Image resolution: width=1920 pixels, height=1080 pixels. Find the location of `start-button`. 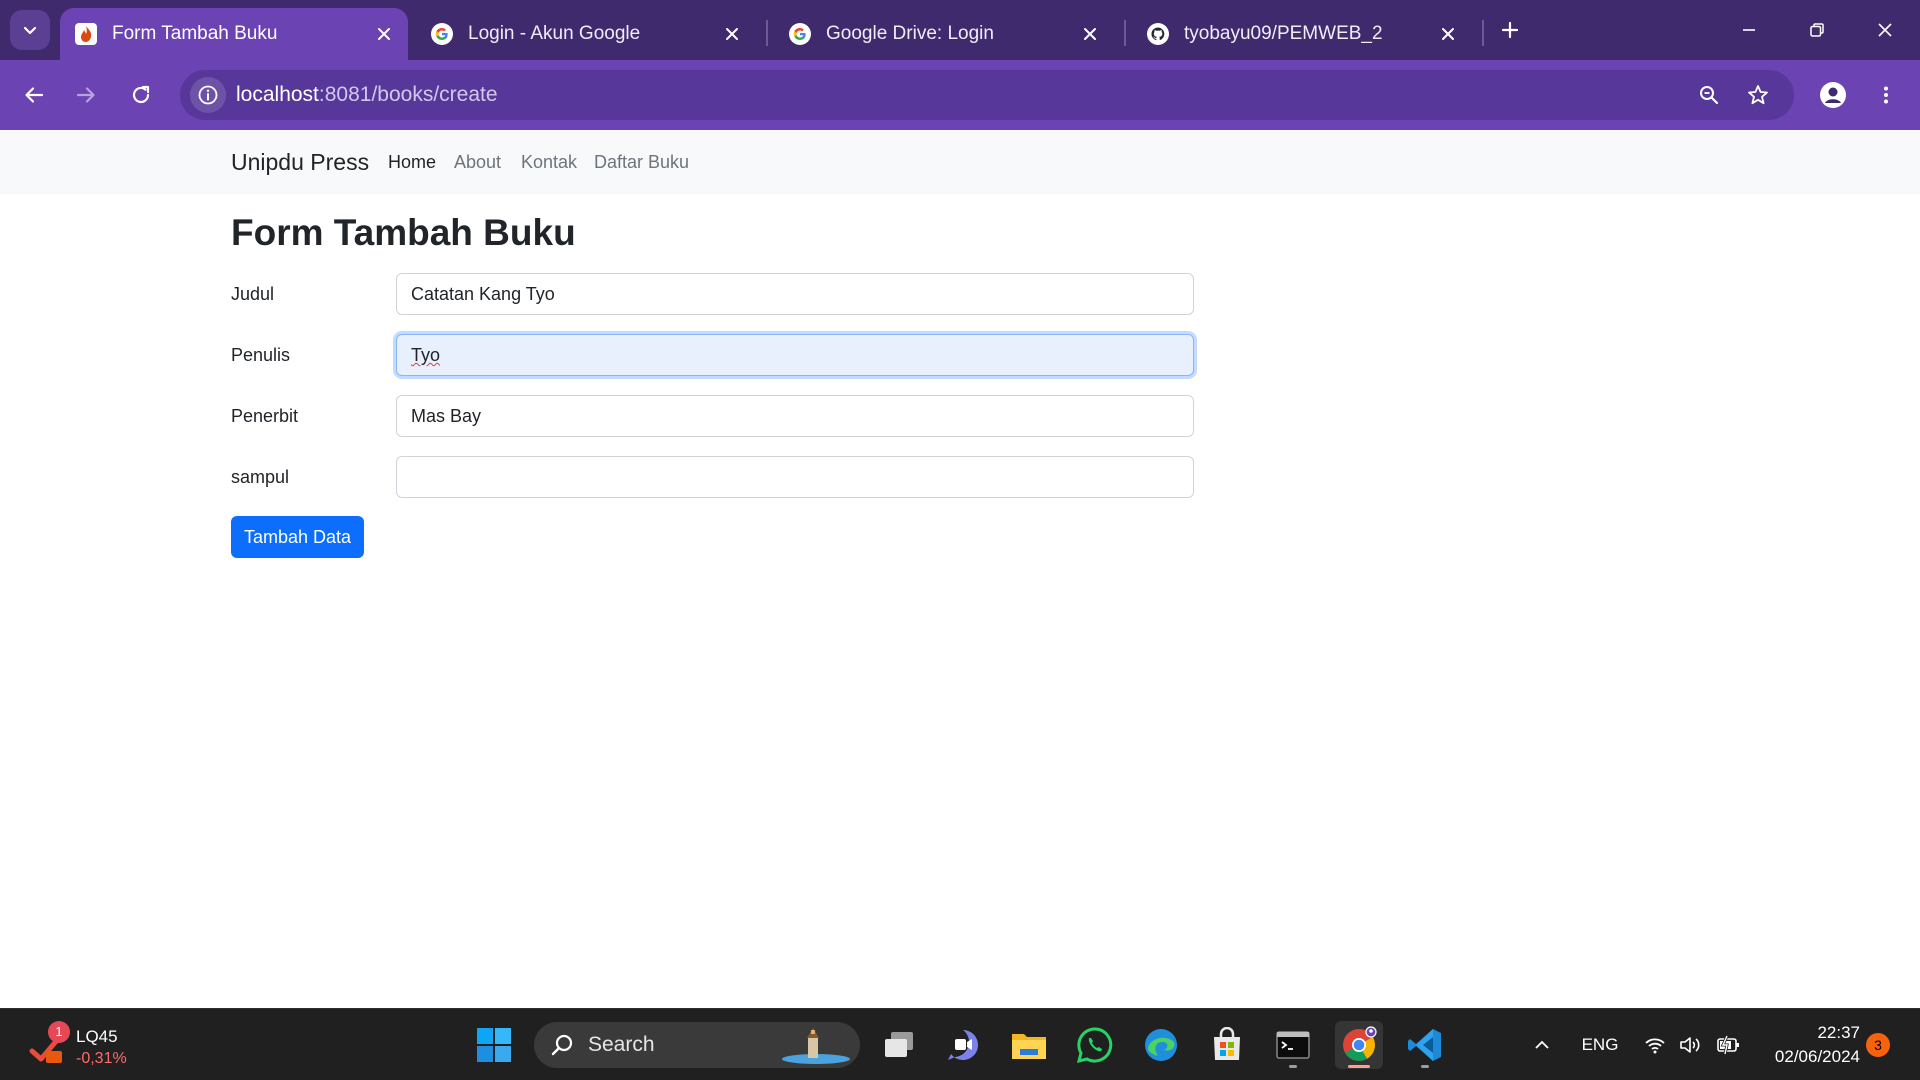

start-button is located at coordinates (494, 1045).